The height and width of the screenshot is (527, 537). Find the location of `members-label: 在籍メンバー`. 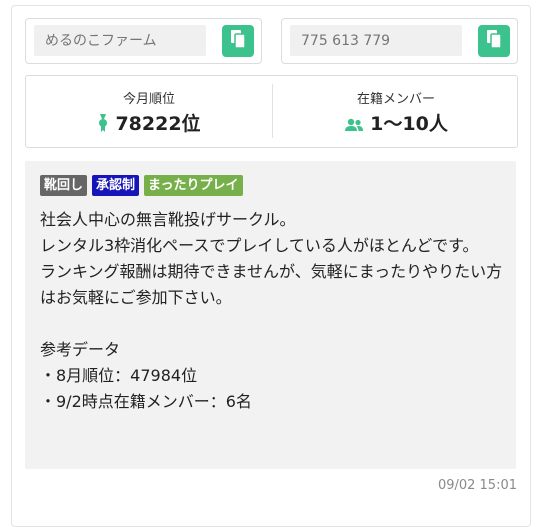

members-label: 在籍メンバー is located at coordinates (395, 99).